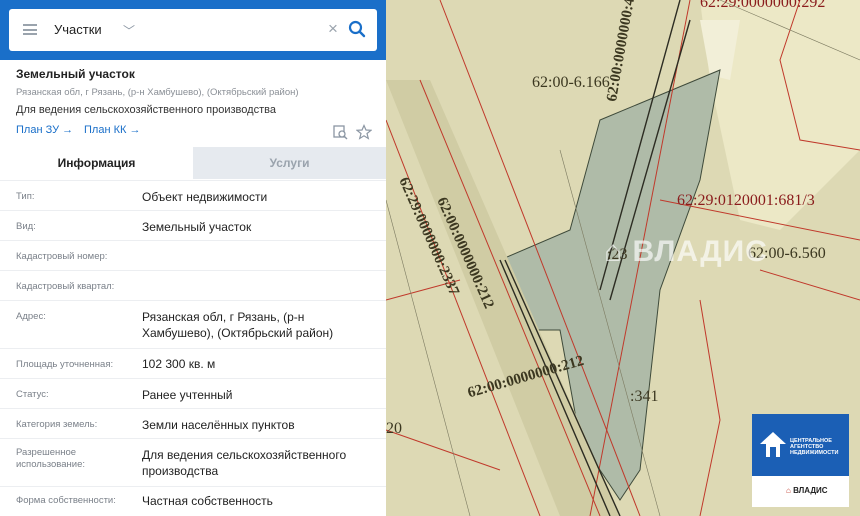 This screenshot has height=516, width=860. Describe the element at coordinates (193, 285) in the screenshot. I see `info-row-cadastral-quarter: Кадастровый квартал:` at that location.